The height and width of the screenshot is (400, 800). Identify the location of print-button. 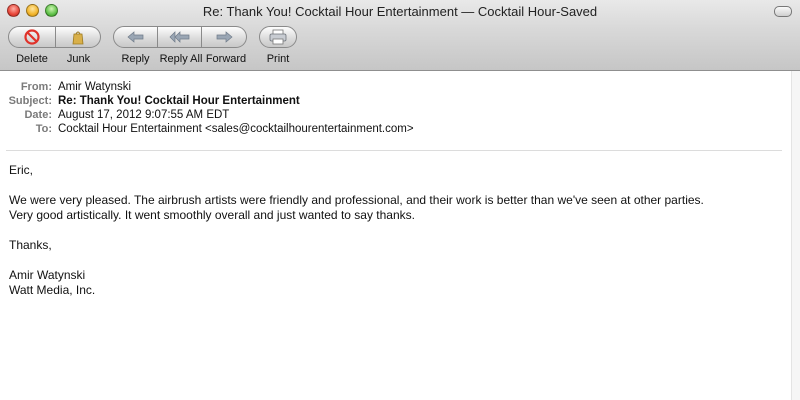
(278, 37).